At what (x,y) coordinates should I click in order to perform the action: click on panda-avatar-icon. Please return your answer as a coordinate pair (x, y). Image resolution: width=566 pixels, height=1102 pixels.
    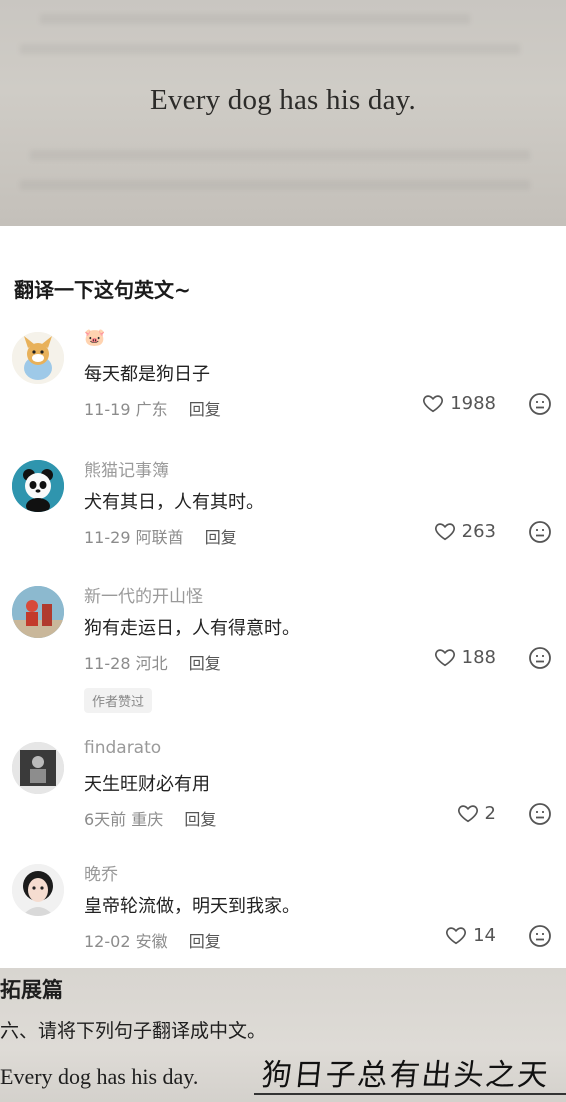
    Looking at the image, I should click on (38, 486).